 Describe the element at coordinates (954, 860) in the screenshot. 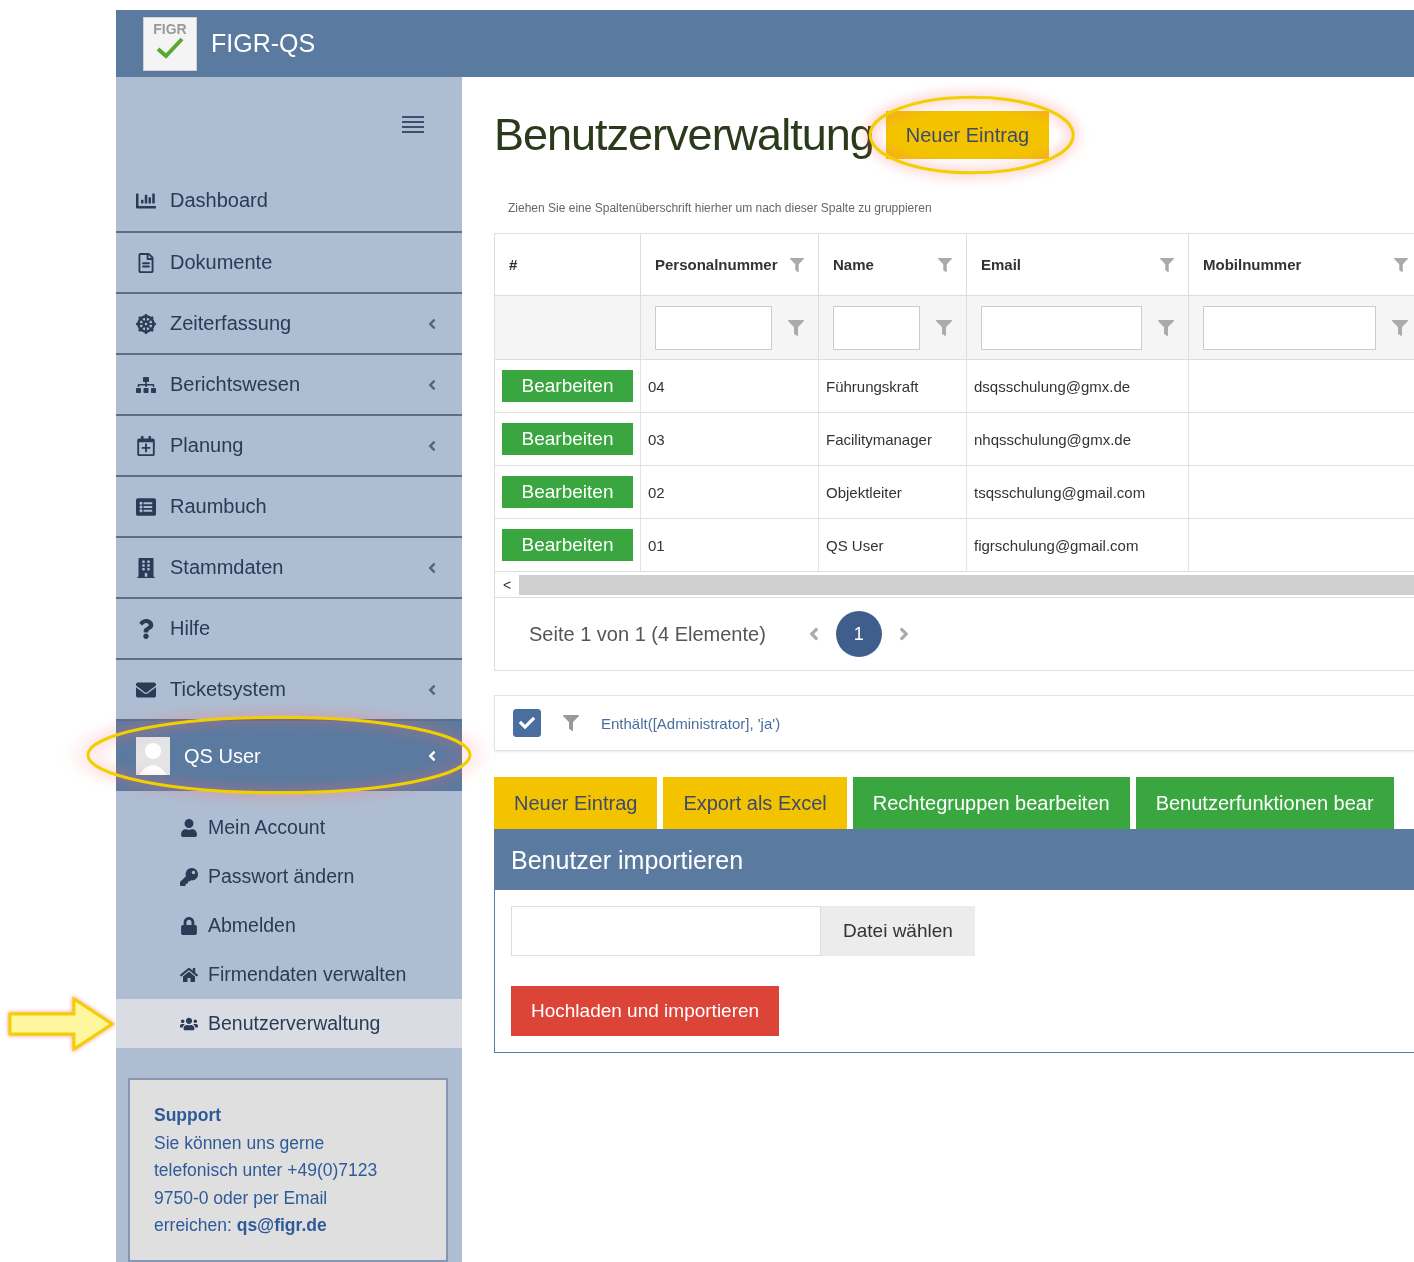

I see `panel-title: Benutzer importieren` at that location.